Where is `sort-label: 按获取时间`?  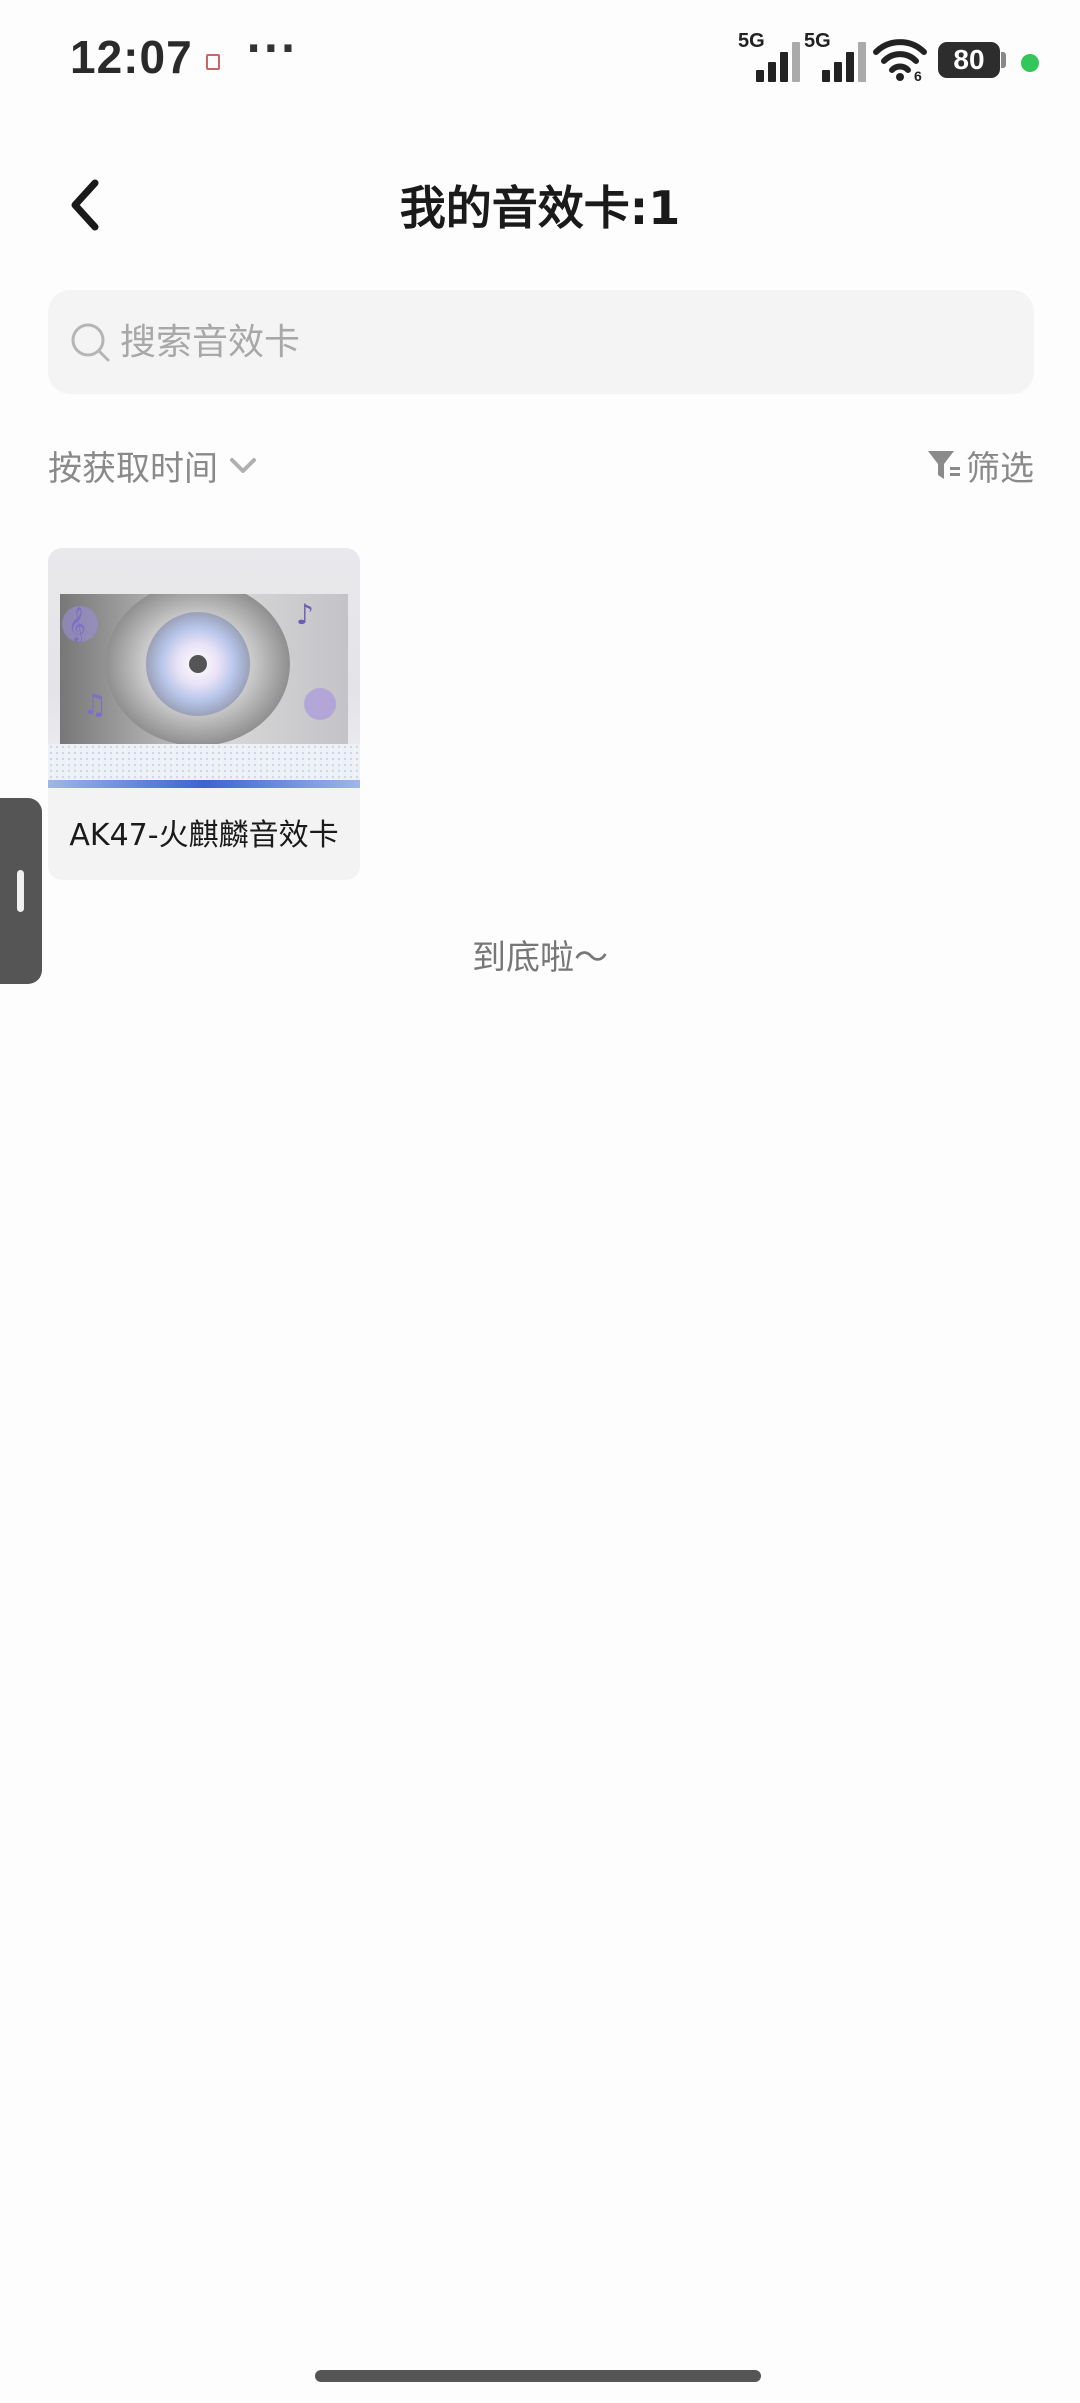 sort-label: 按获取时间 is located at coordinates (133, 468).